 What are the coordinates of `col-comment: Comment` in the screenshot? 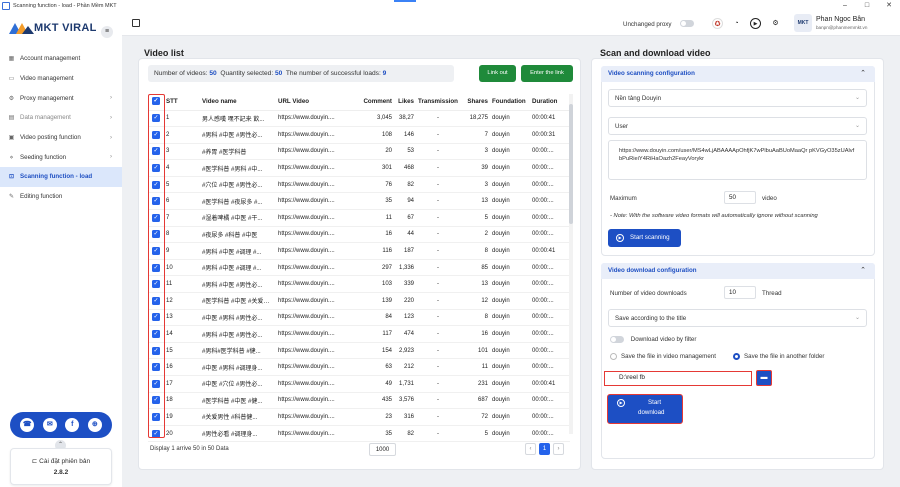 It's located at (372, 102).